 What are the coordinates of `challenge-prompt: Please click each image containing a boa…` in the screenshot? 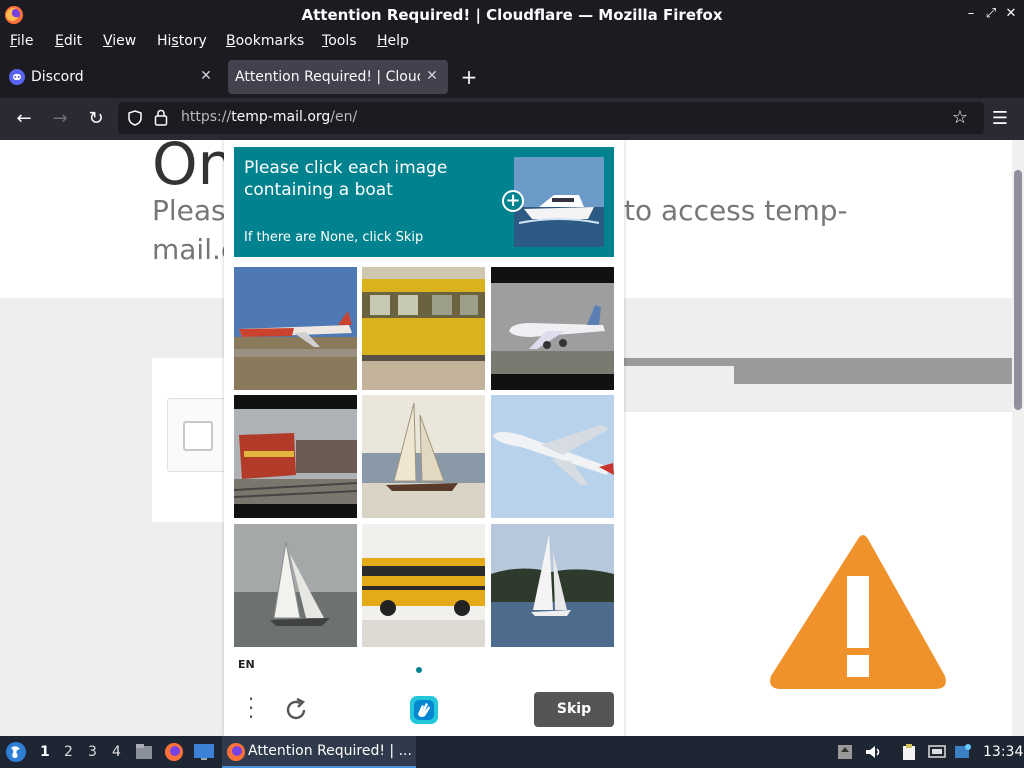 It's located at (424, 202).